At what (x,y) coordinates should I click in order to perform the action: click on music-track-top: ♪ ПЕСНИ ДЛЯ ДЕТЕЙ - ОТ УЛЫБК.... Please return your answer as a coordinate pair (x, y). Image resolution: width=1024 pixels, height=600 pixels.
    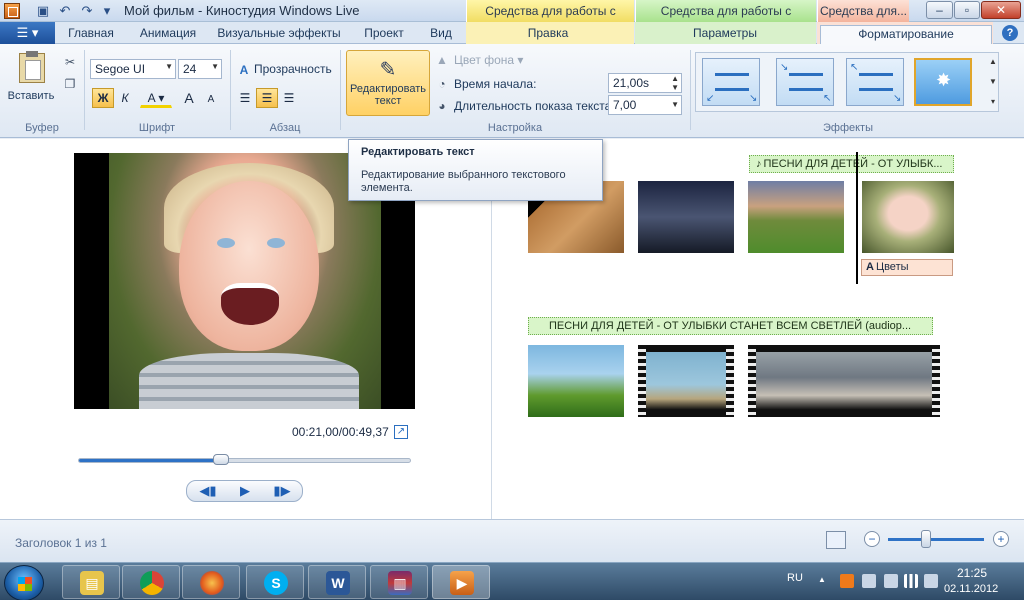
    Looking at the image, I should click on (851, 164).